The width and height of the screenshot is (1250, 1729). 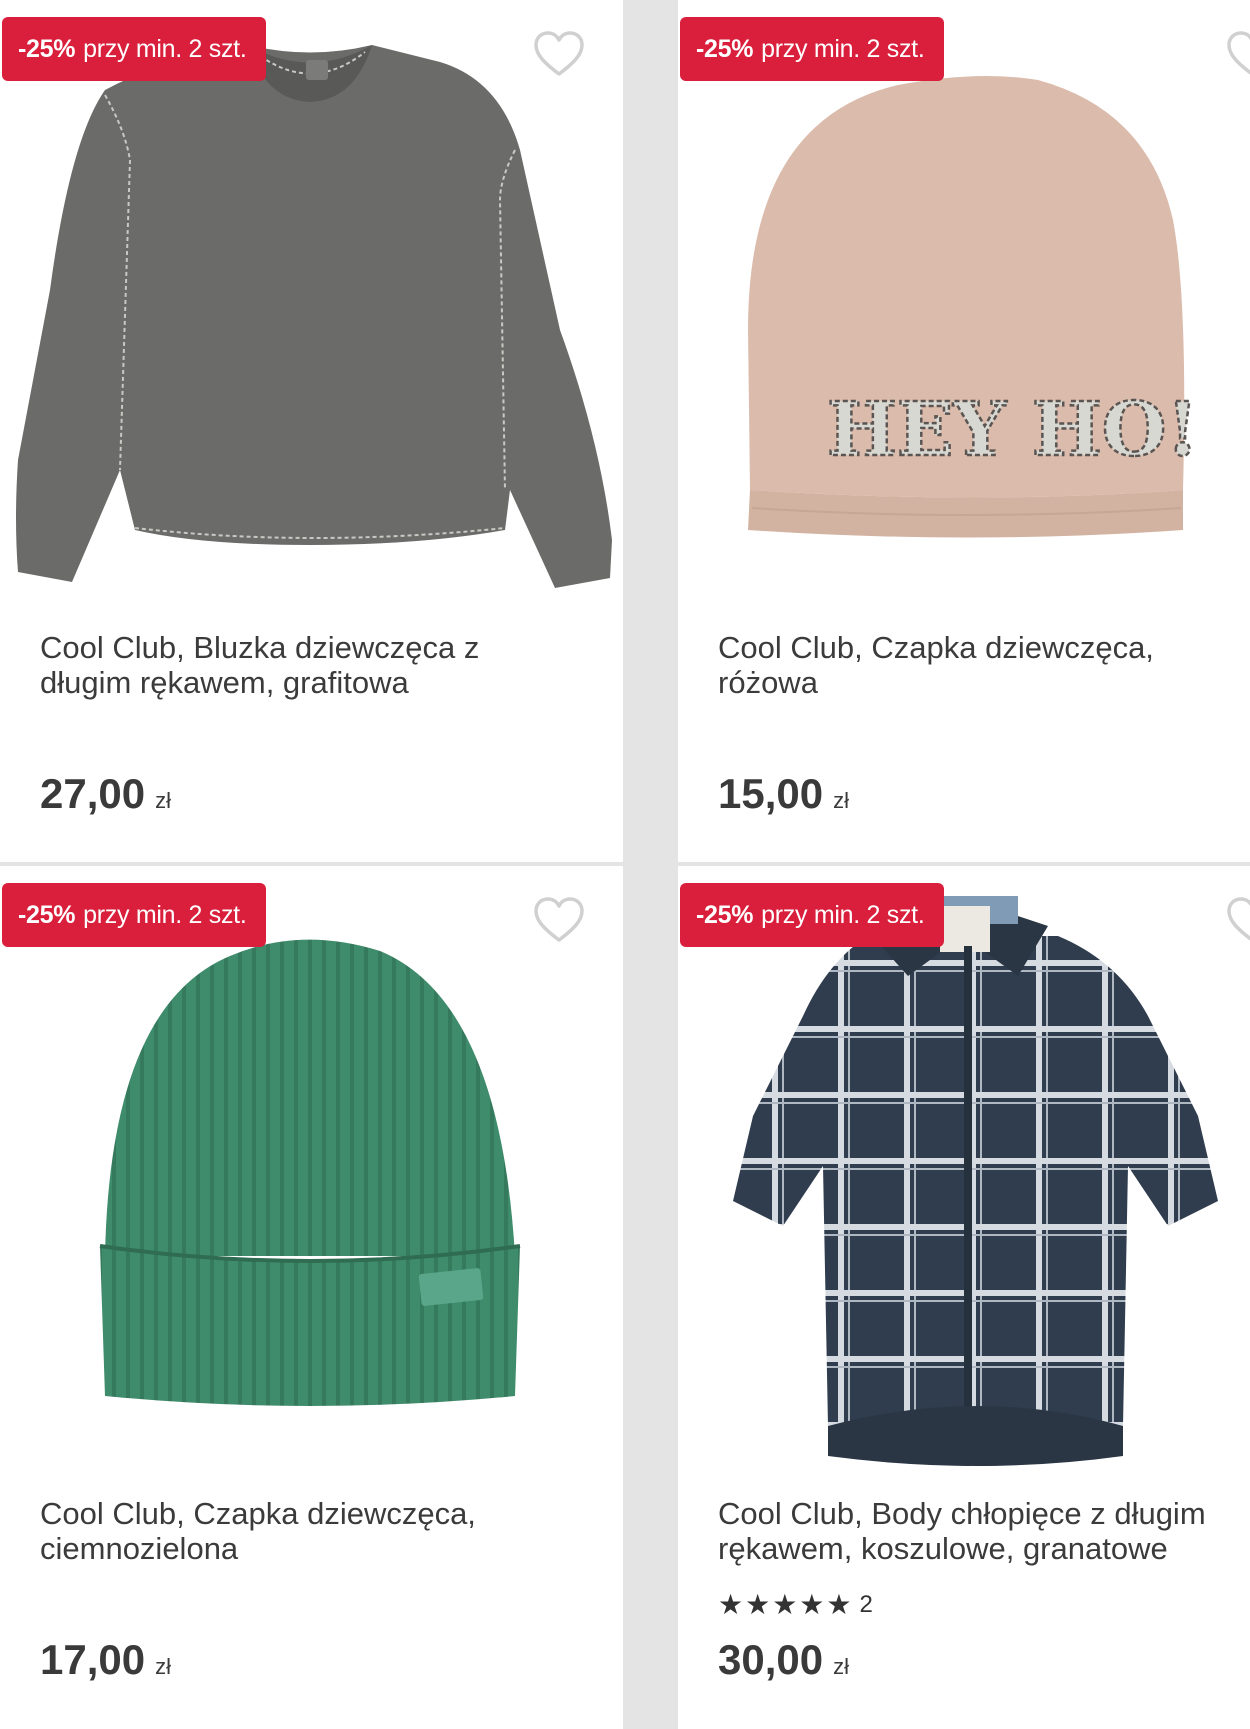 I want to click on price-amount: 27,00, so click(x=93, y=793).